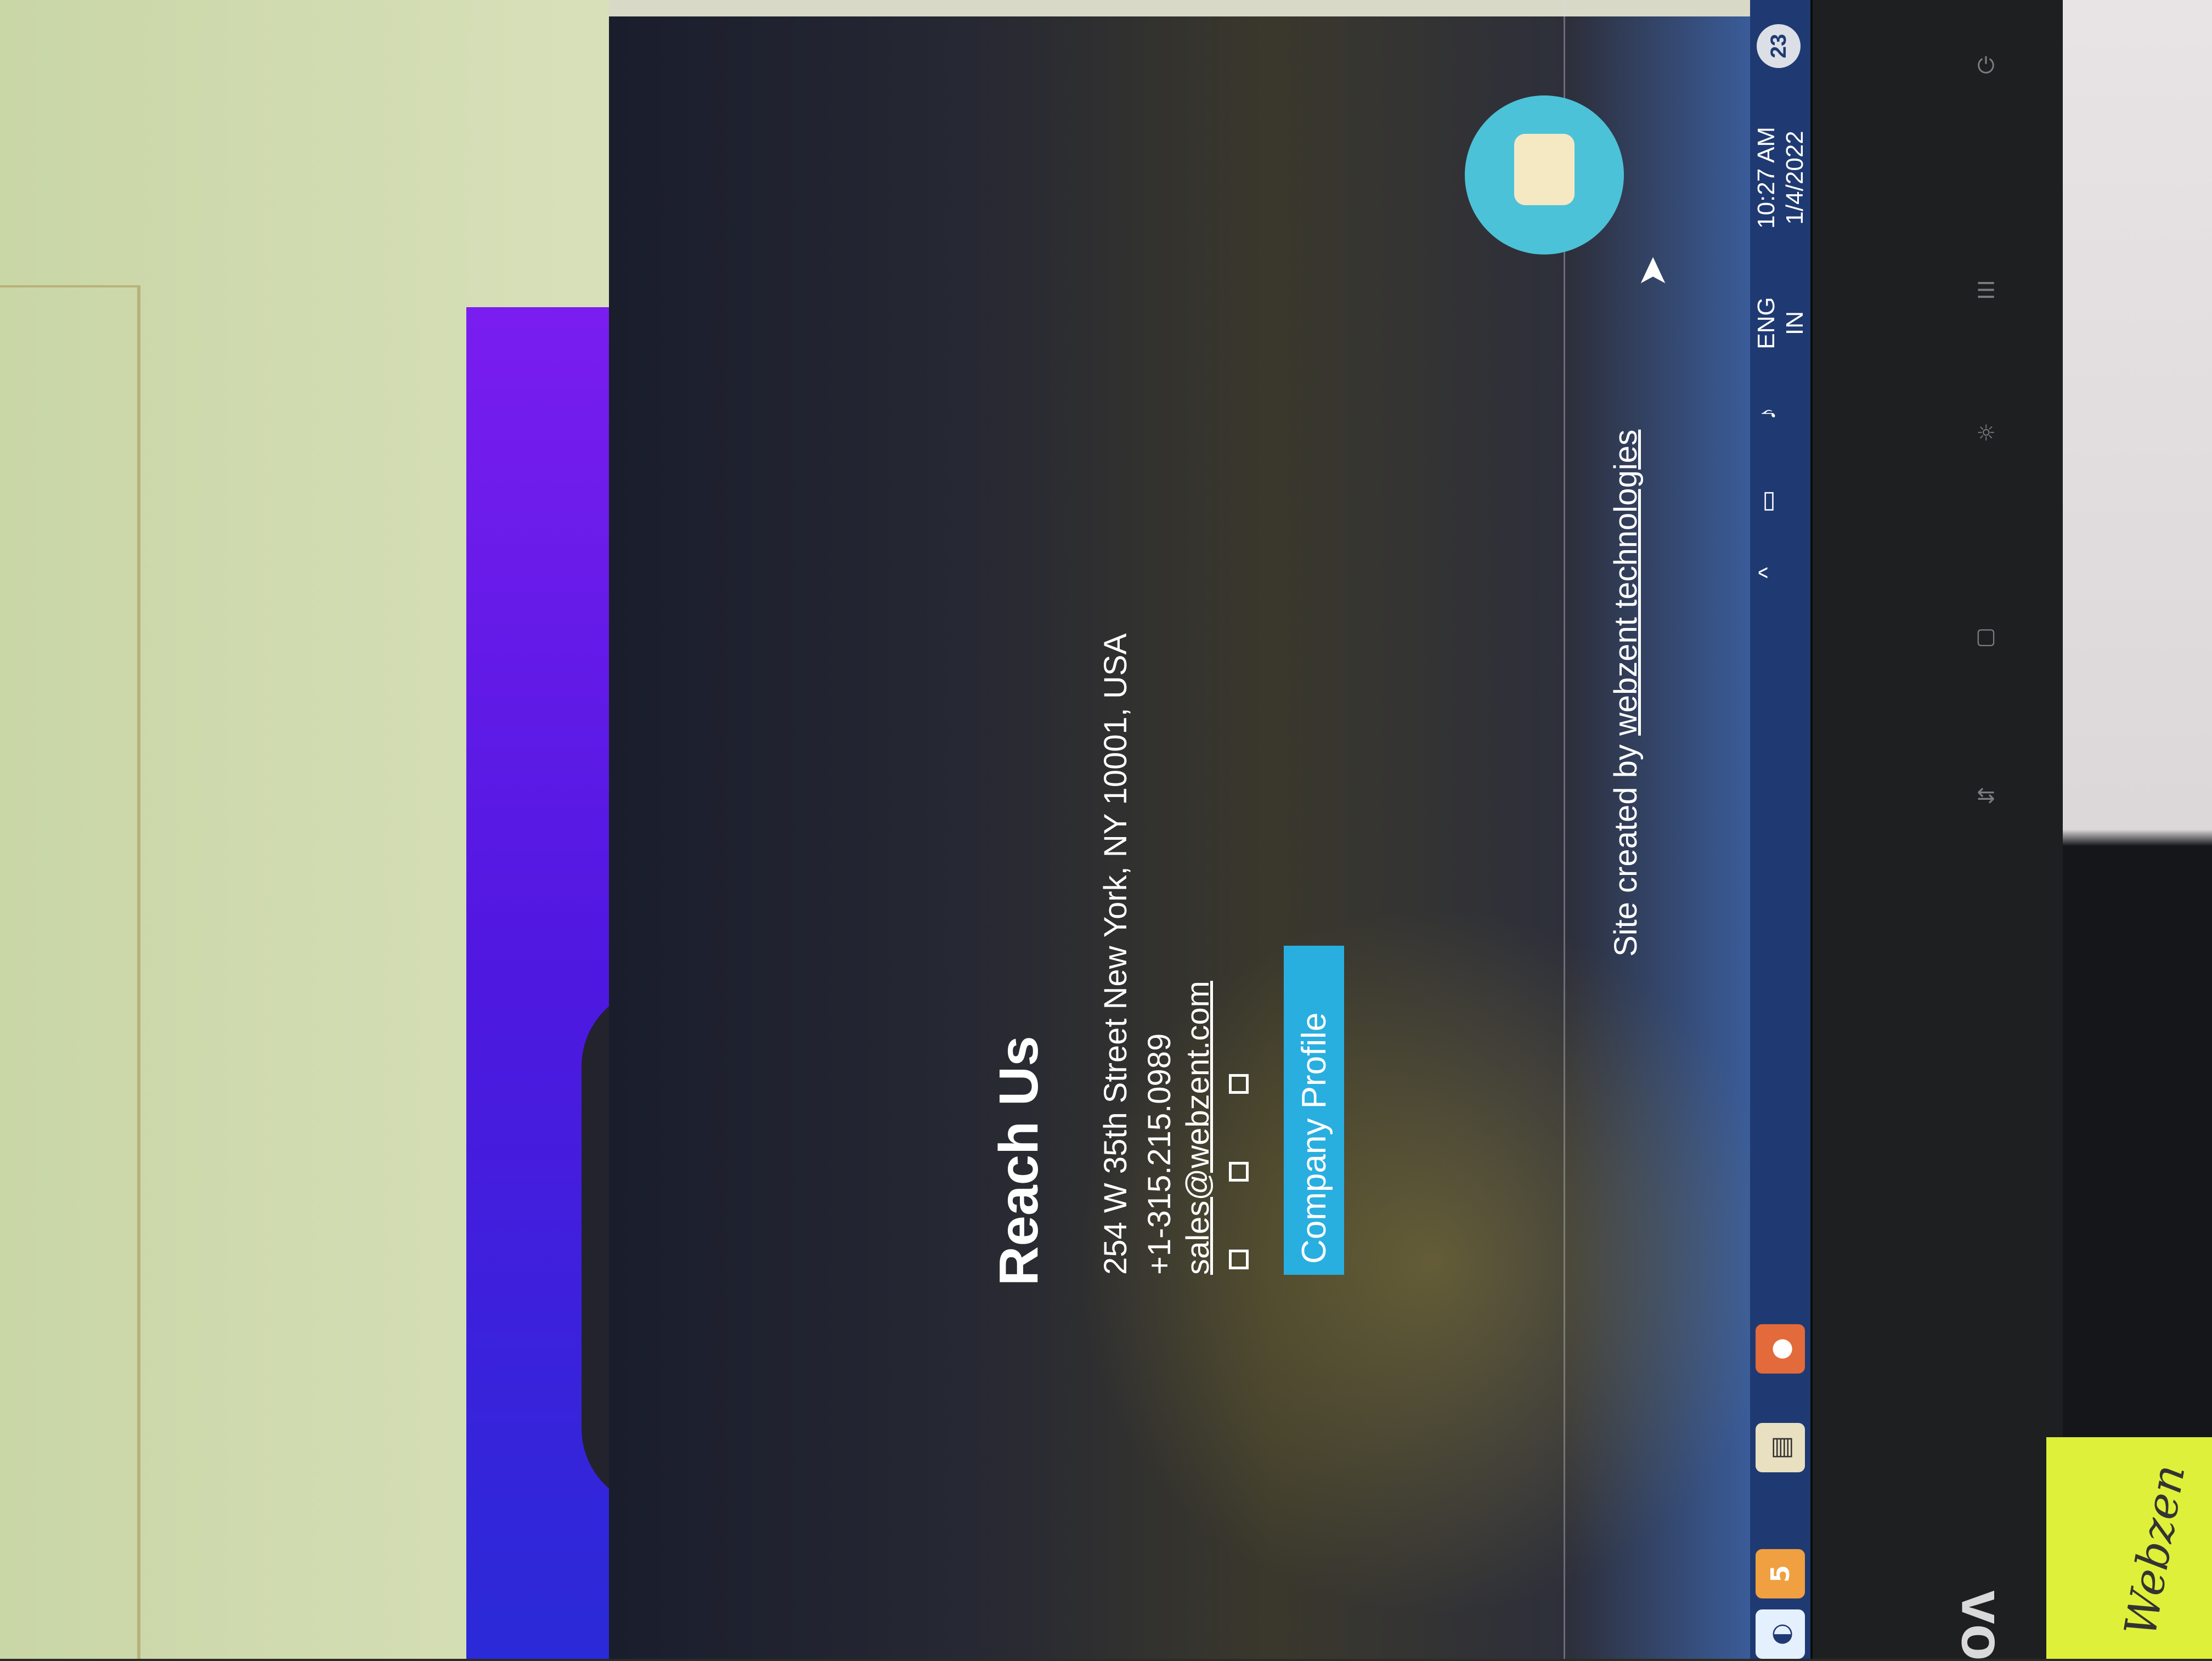  I want to click on clock: 10:27 AM 1/4/2022, so click(1781, 178).